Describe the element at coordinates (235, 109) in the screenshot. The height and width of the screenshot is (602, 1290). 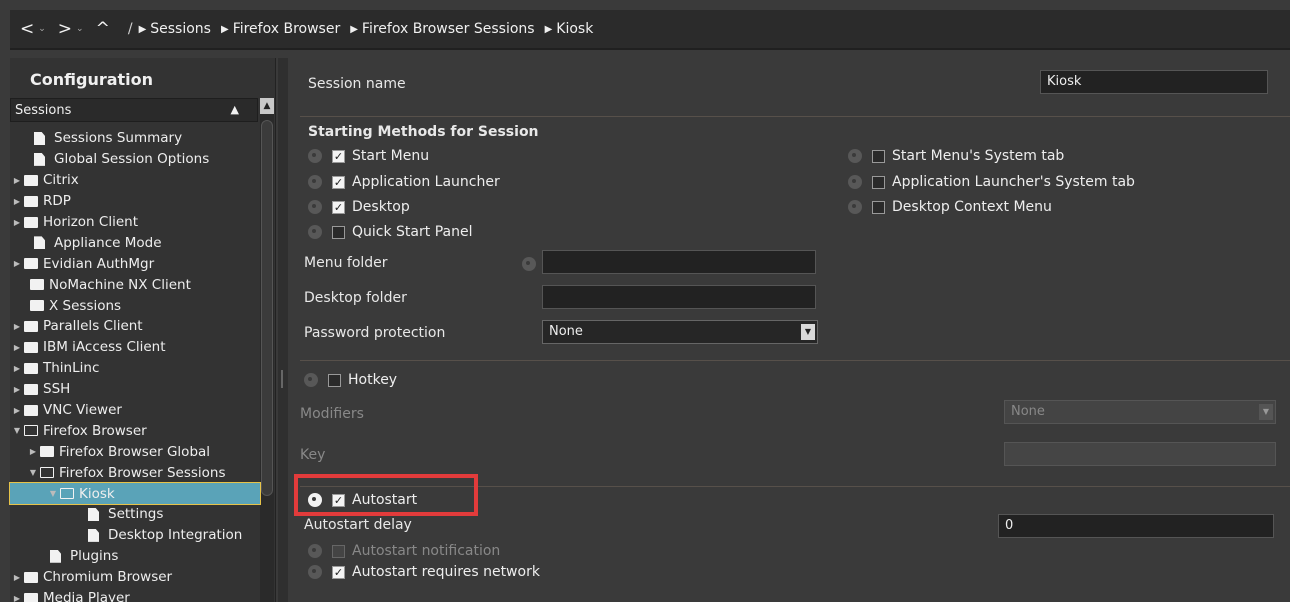
I see `collapse-up-icon: ▲` at that location.